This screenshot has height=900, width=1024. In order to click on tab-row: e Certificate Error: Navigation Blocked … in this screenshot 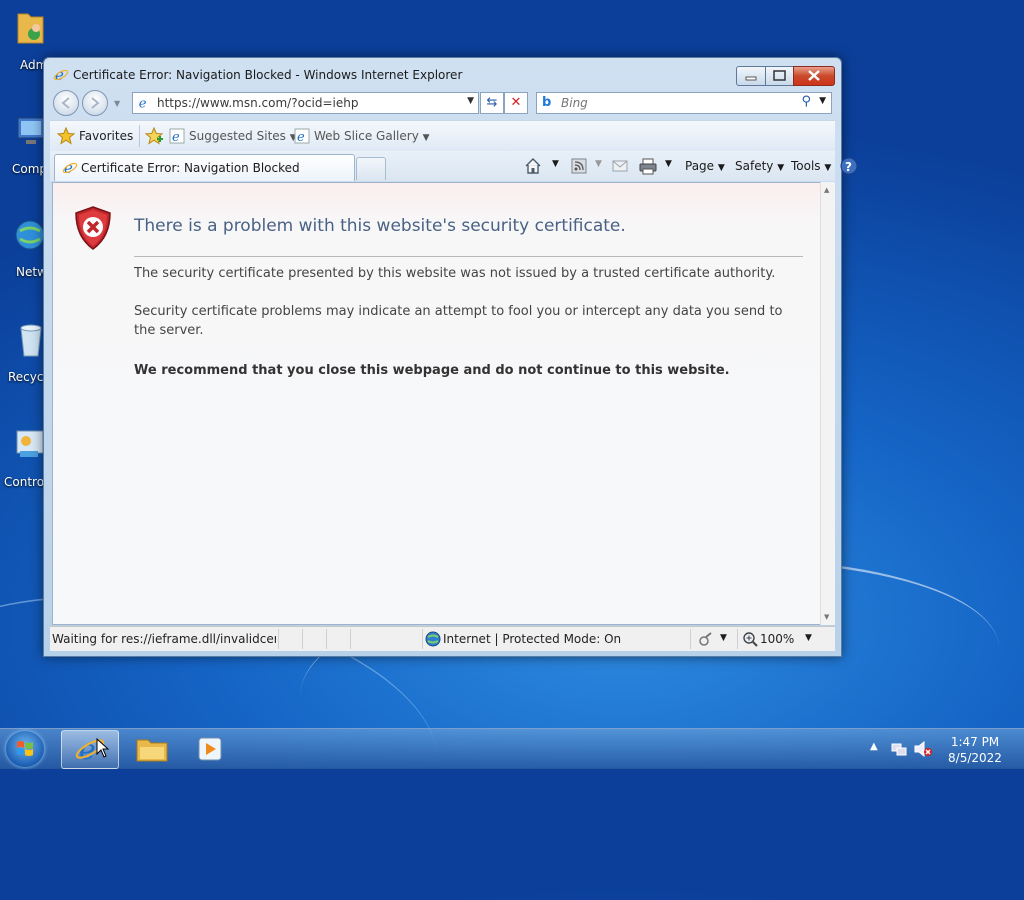, I will do `click(454, 166)`.